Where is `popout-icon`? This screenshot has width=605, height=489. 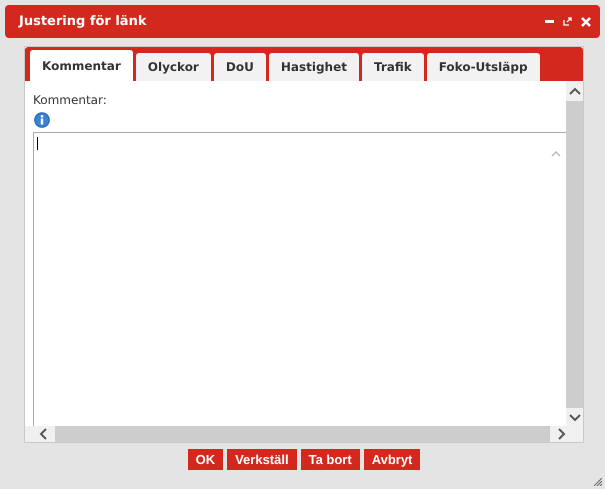 popout-icon is located at coordinates (567, 21).